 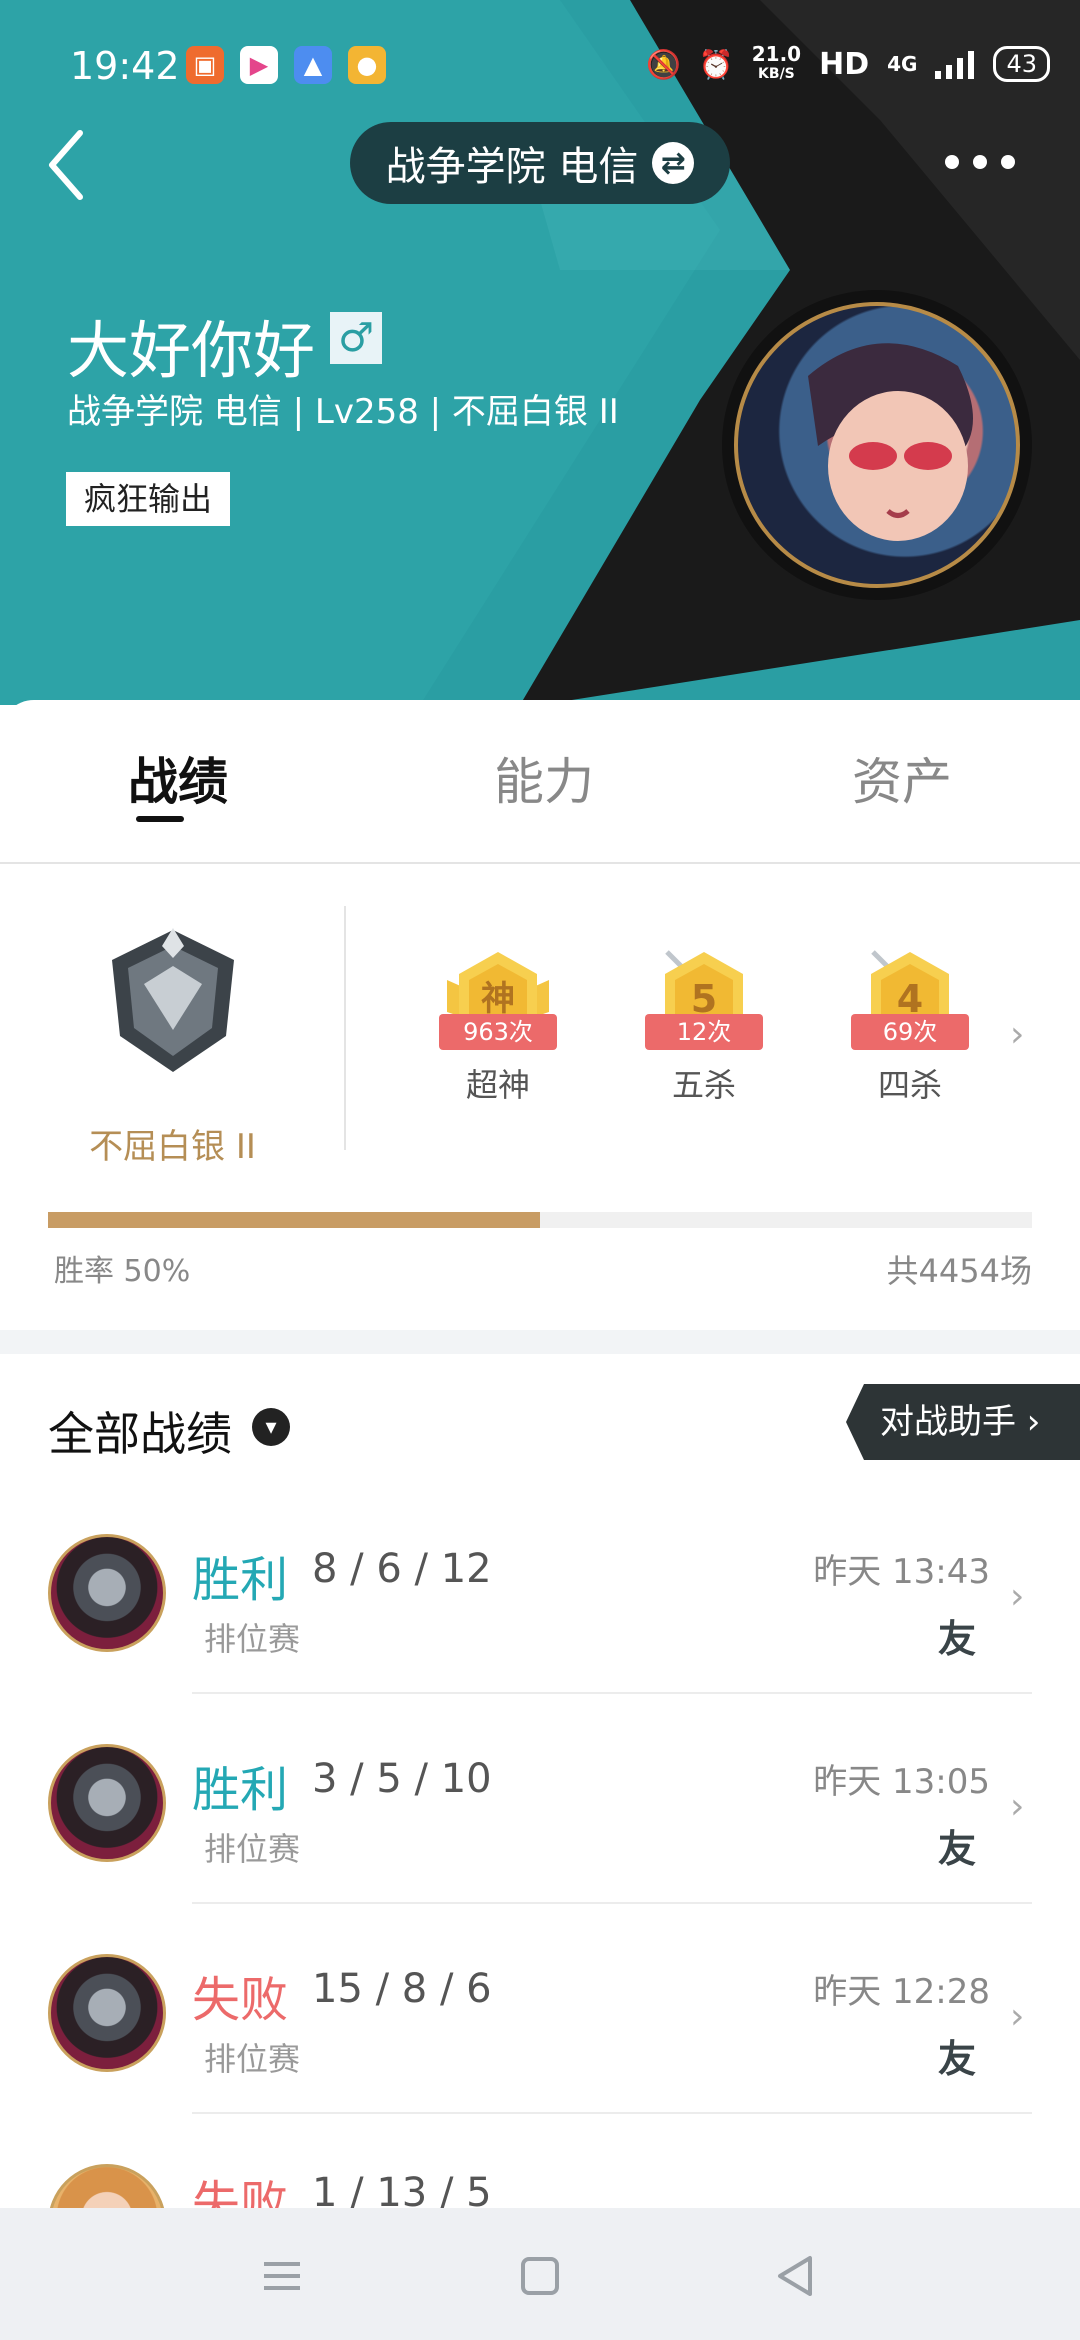 I want to click on video-app-icon: ▶, so click(x=259, y=65).